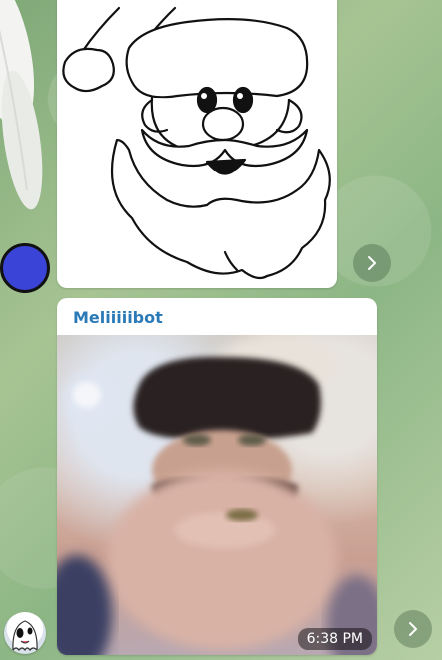 This screenshot has height=660, width=442. What do you see at coordinates (25, 636) in the screenshot?
I see `ghost-icon` at bounding box center [25, 636].